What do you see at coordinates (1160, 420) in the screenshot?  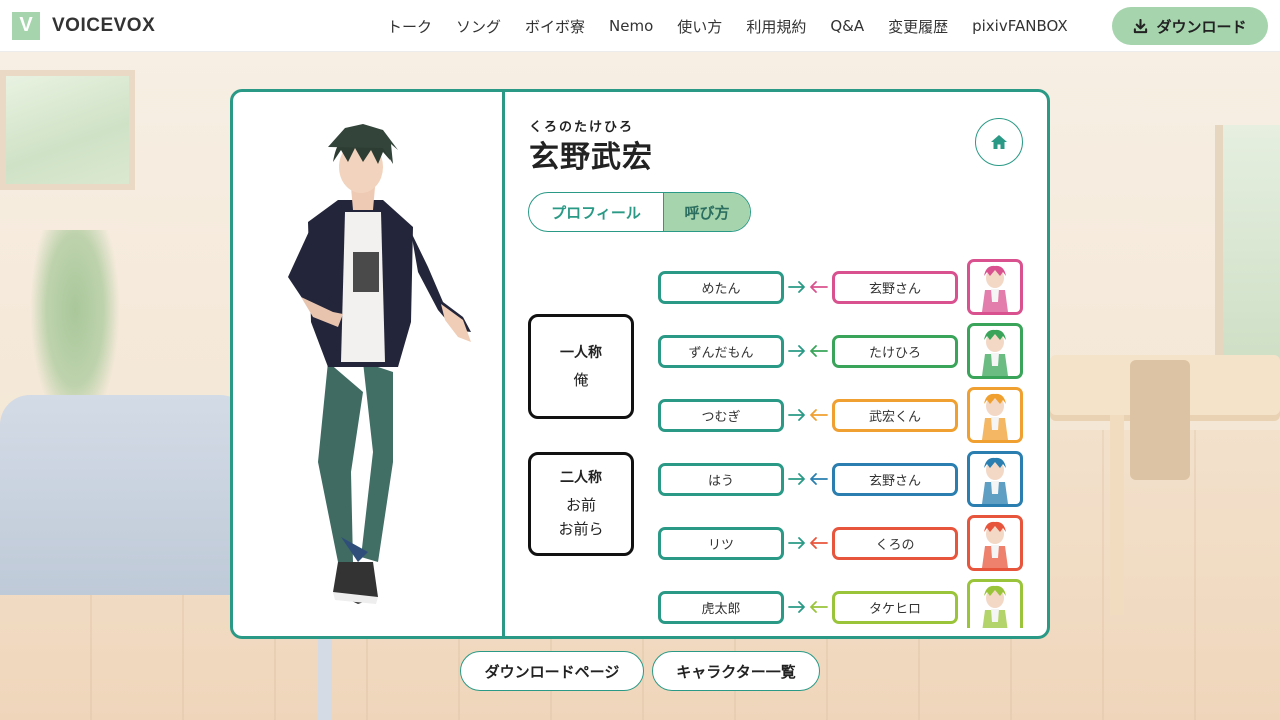 I see `background-chair` at bounding box center [1160, 420].